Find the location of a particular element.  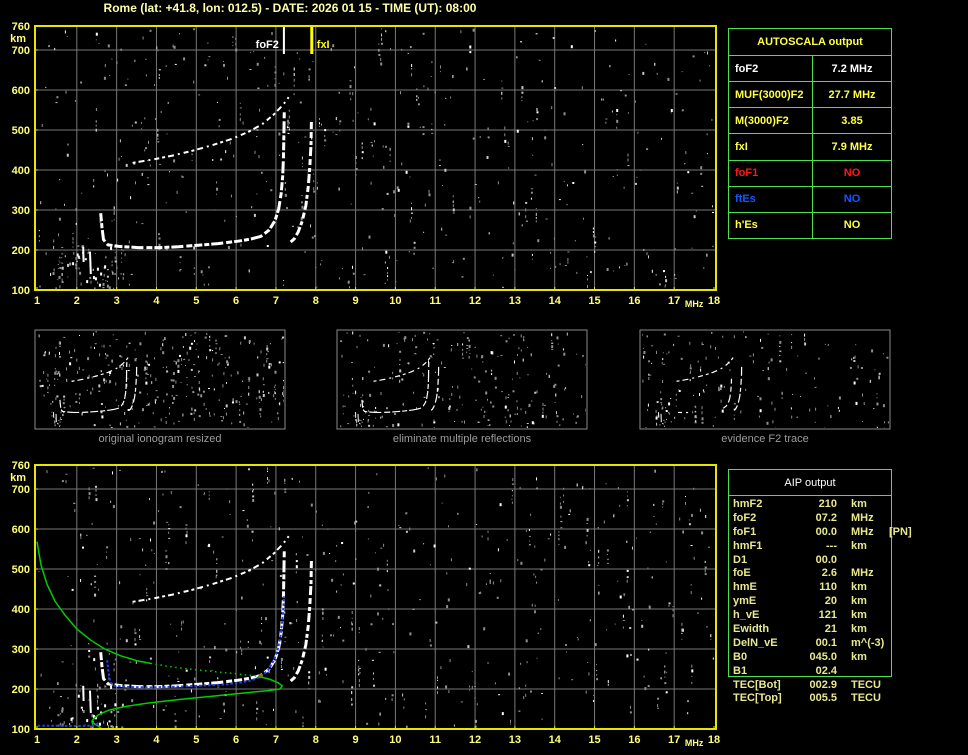

param-value: 210 is located at coordinates (827, 503).